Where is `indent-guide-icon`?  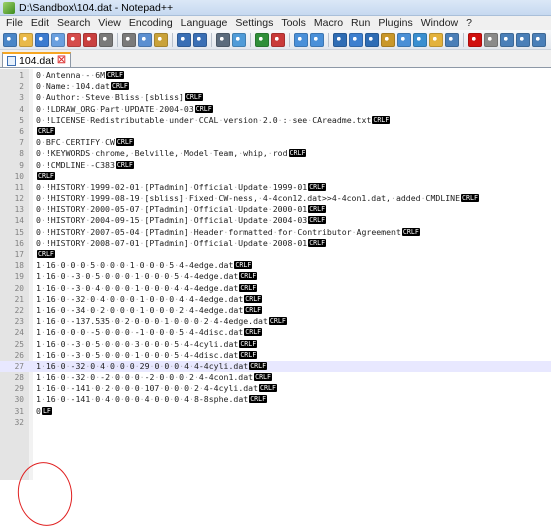
indent-guide-icon is located at coordinates (372, 39).